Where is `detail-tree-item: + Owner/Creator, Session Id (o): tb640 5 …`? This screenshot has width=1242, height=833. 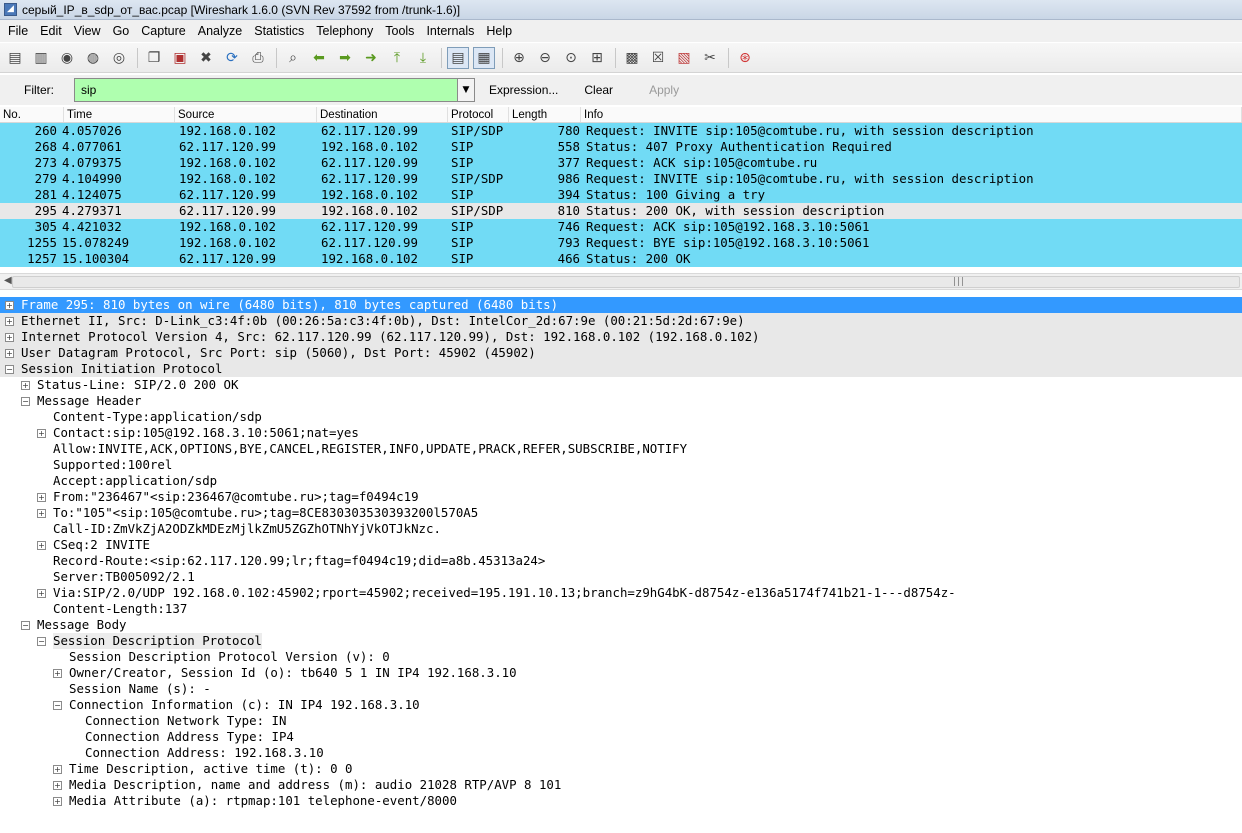 detail-tree-item: + Owner/Creator, Session Id (o): tb640 5 … is located at coordinates (621, 673).